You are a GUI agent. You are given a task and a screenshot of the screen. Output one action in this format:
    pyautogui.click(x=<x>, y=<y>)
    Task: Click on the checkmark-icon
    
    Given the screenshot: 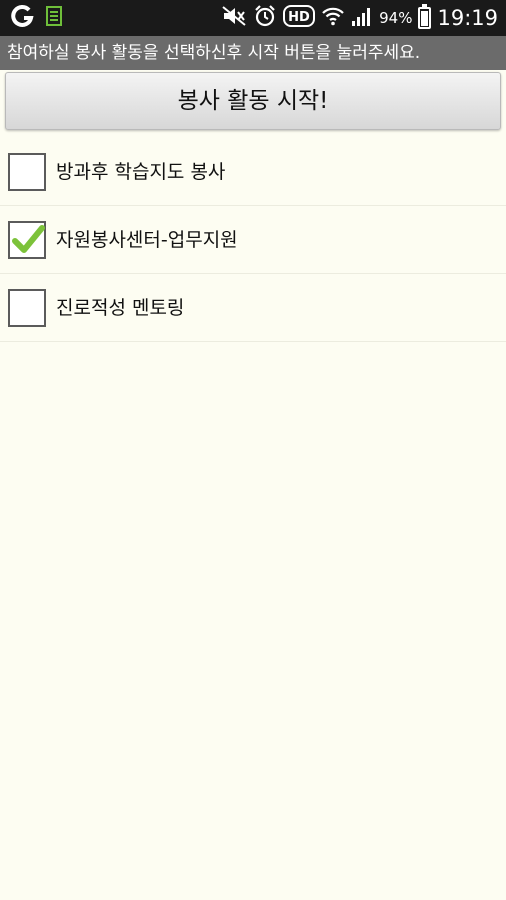 What is the action you would take?
    pyautogui.click(x=28, y=239)
    